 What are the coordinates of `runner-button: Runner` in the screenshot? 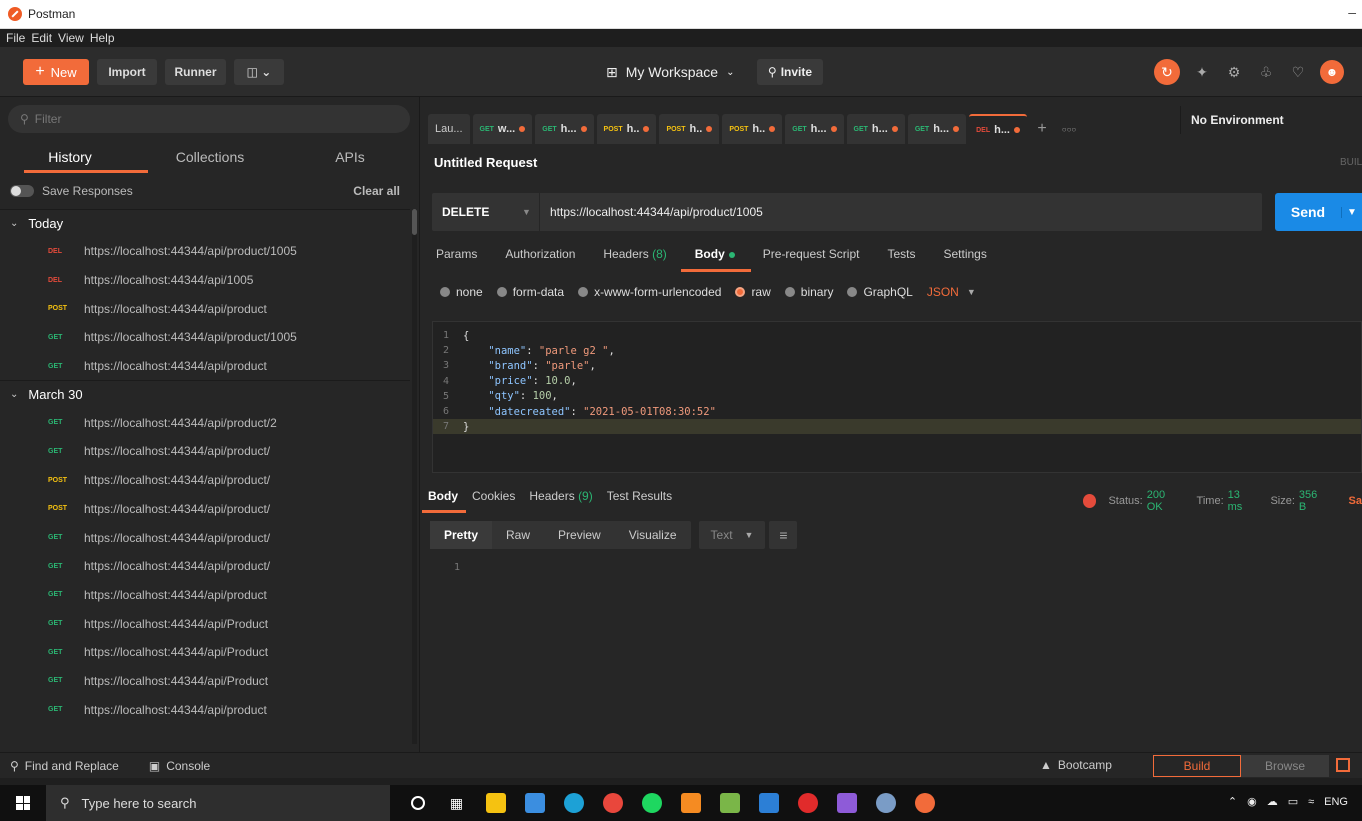 It's located at (195, 72).